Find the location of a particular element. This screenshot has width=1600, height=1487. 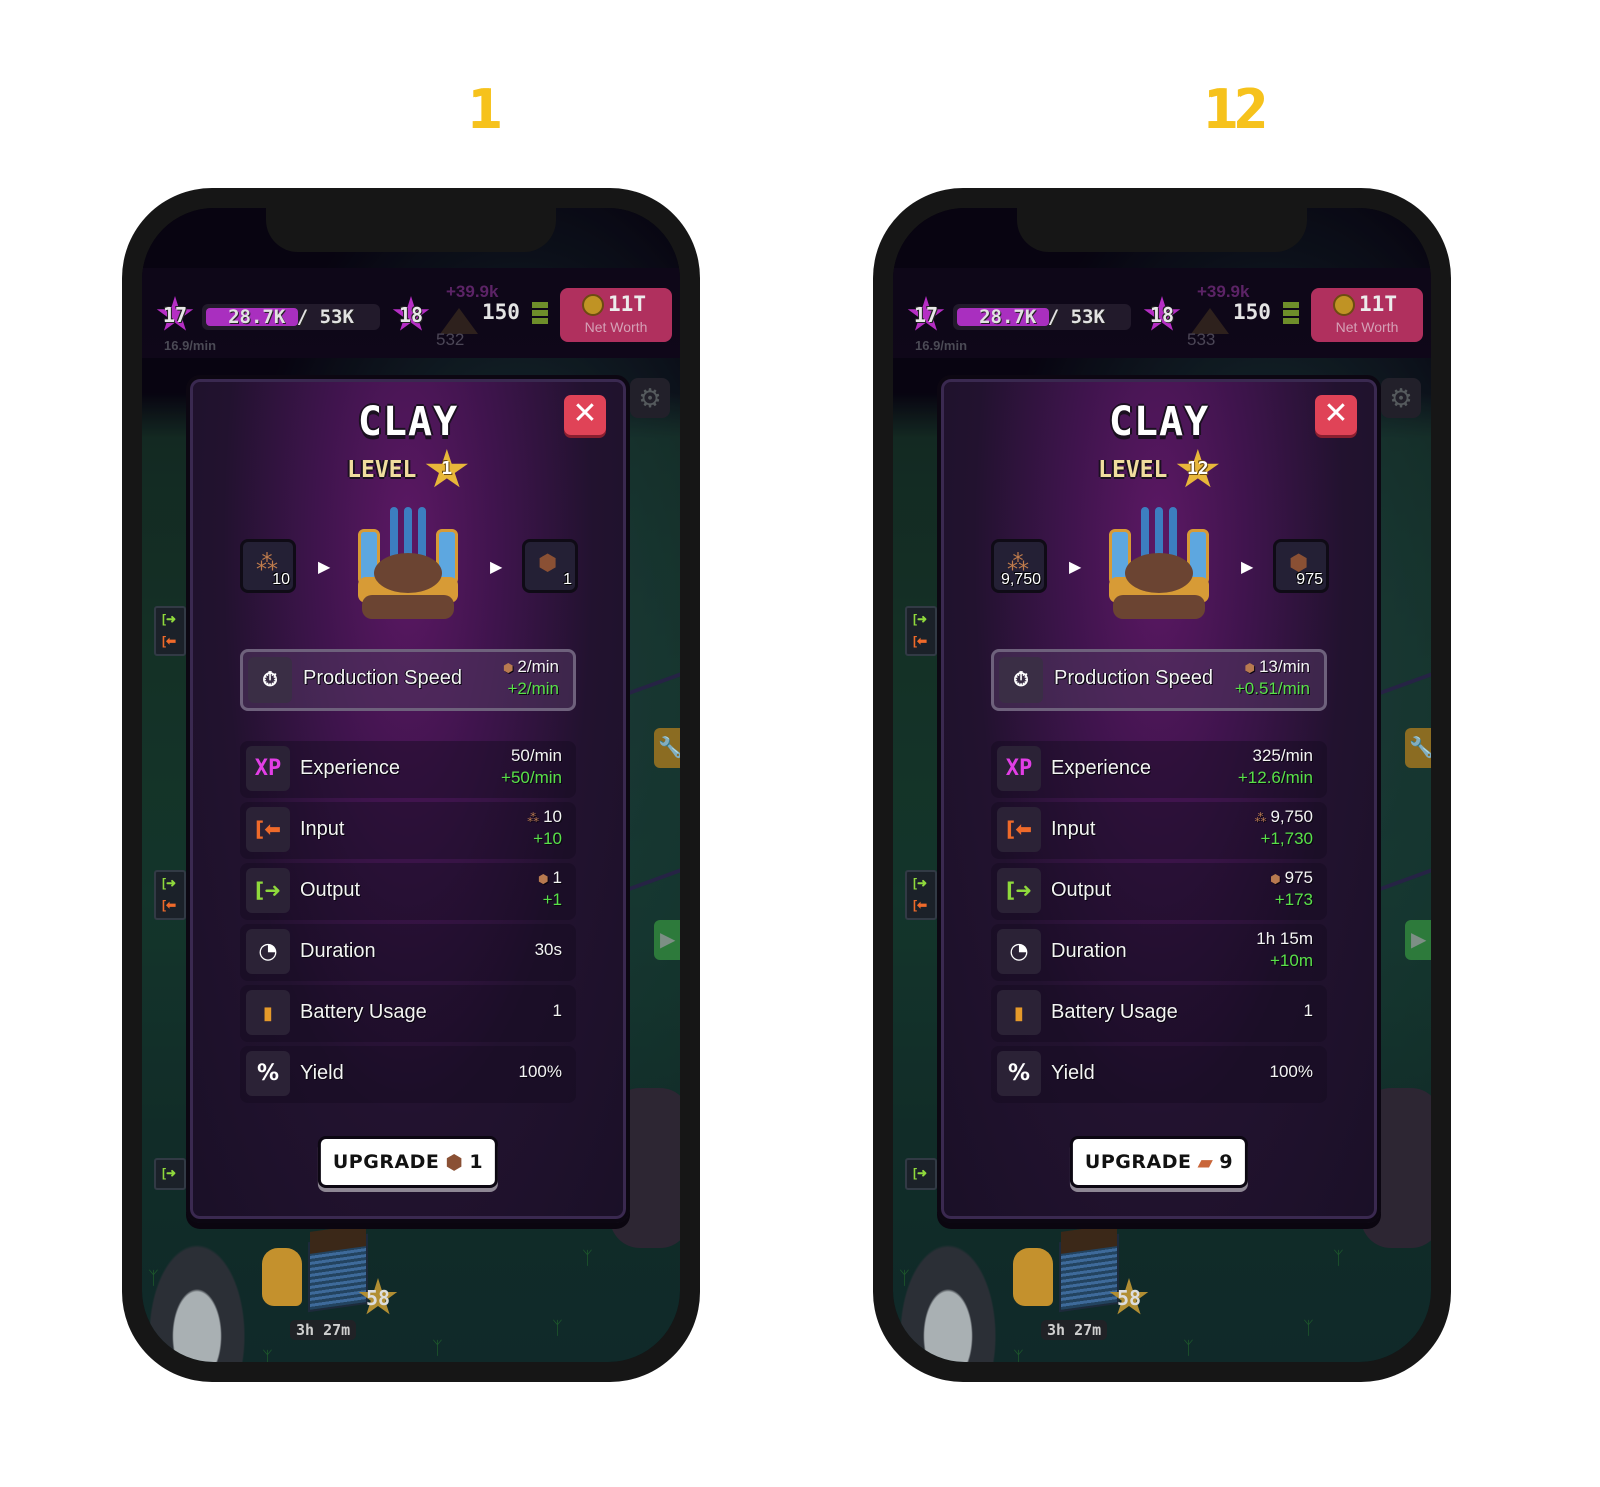

recipe-row: ⁂ 10 ▶ ▶ ⬢ 1 is located at coordinates (408, 567).